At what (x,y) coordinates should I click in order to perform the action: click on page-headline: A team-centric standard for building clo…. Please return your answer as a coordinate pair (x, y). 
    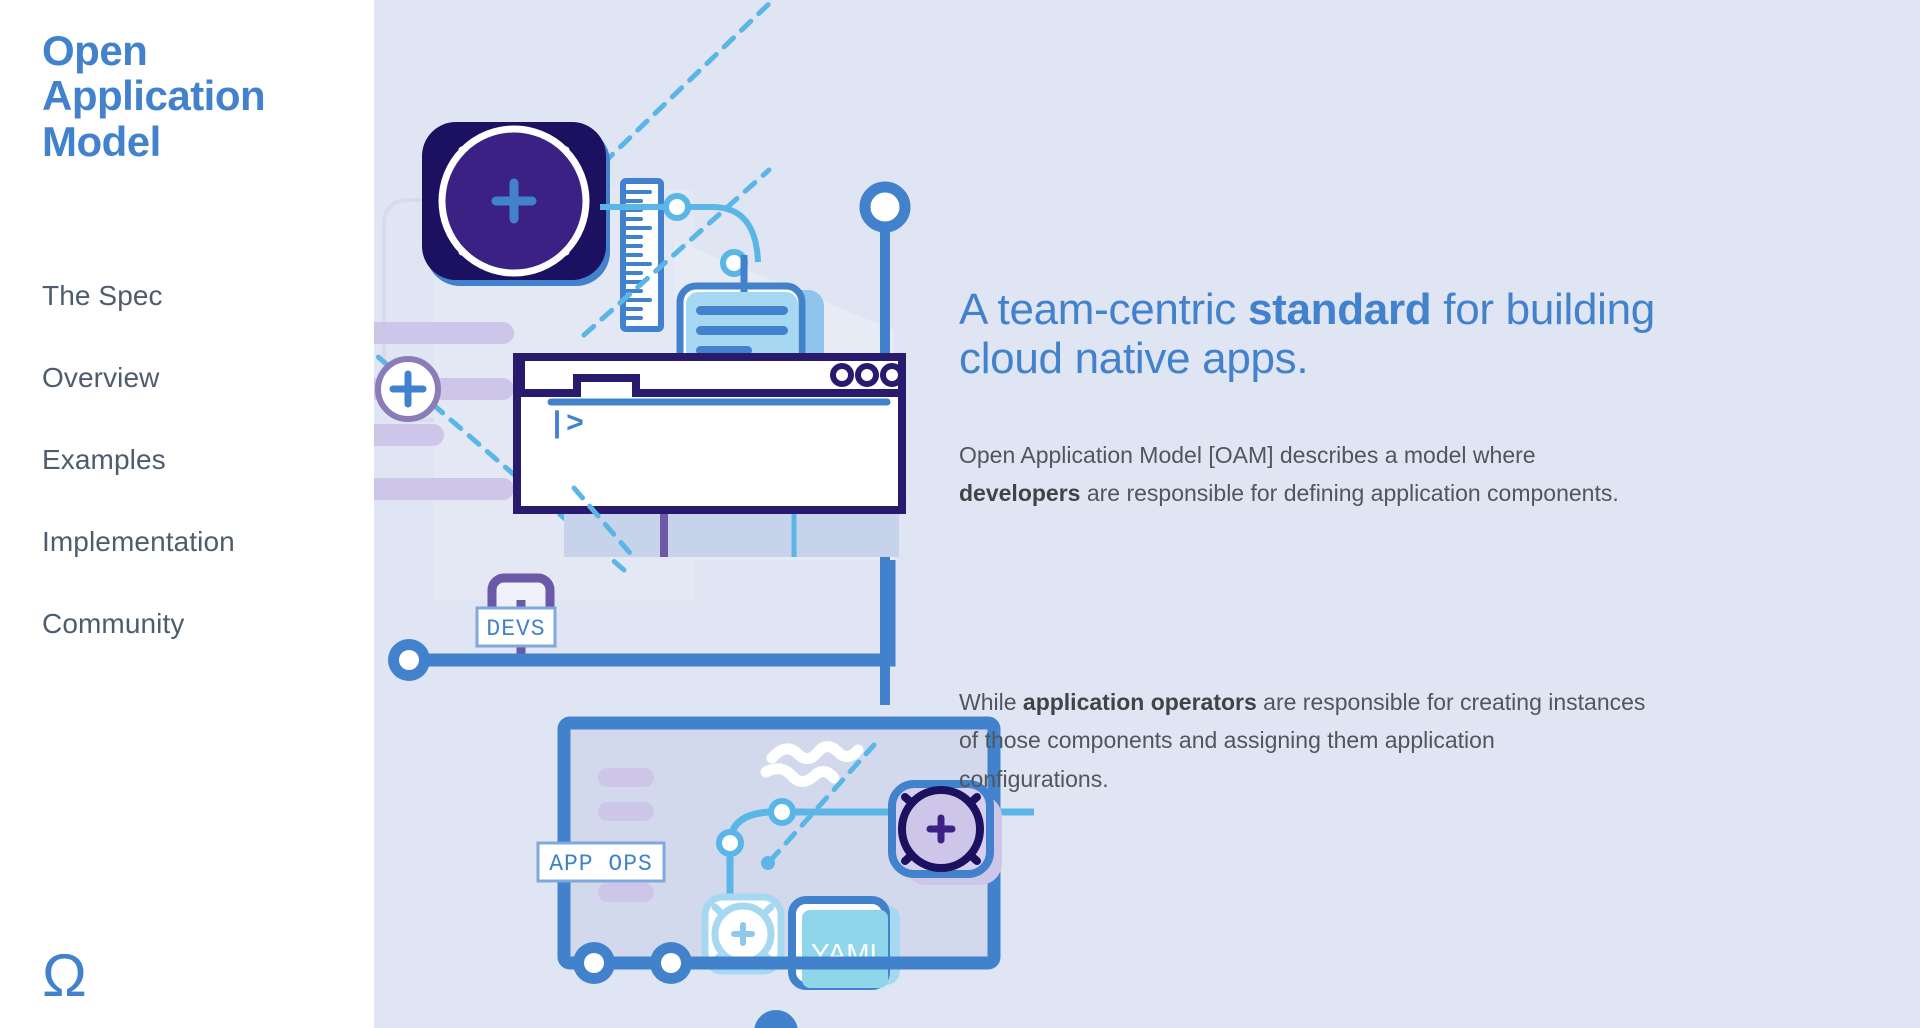
    Looking at the image, I should click on (1309, 334).